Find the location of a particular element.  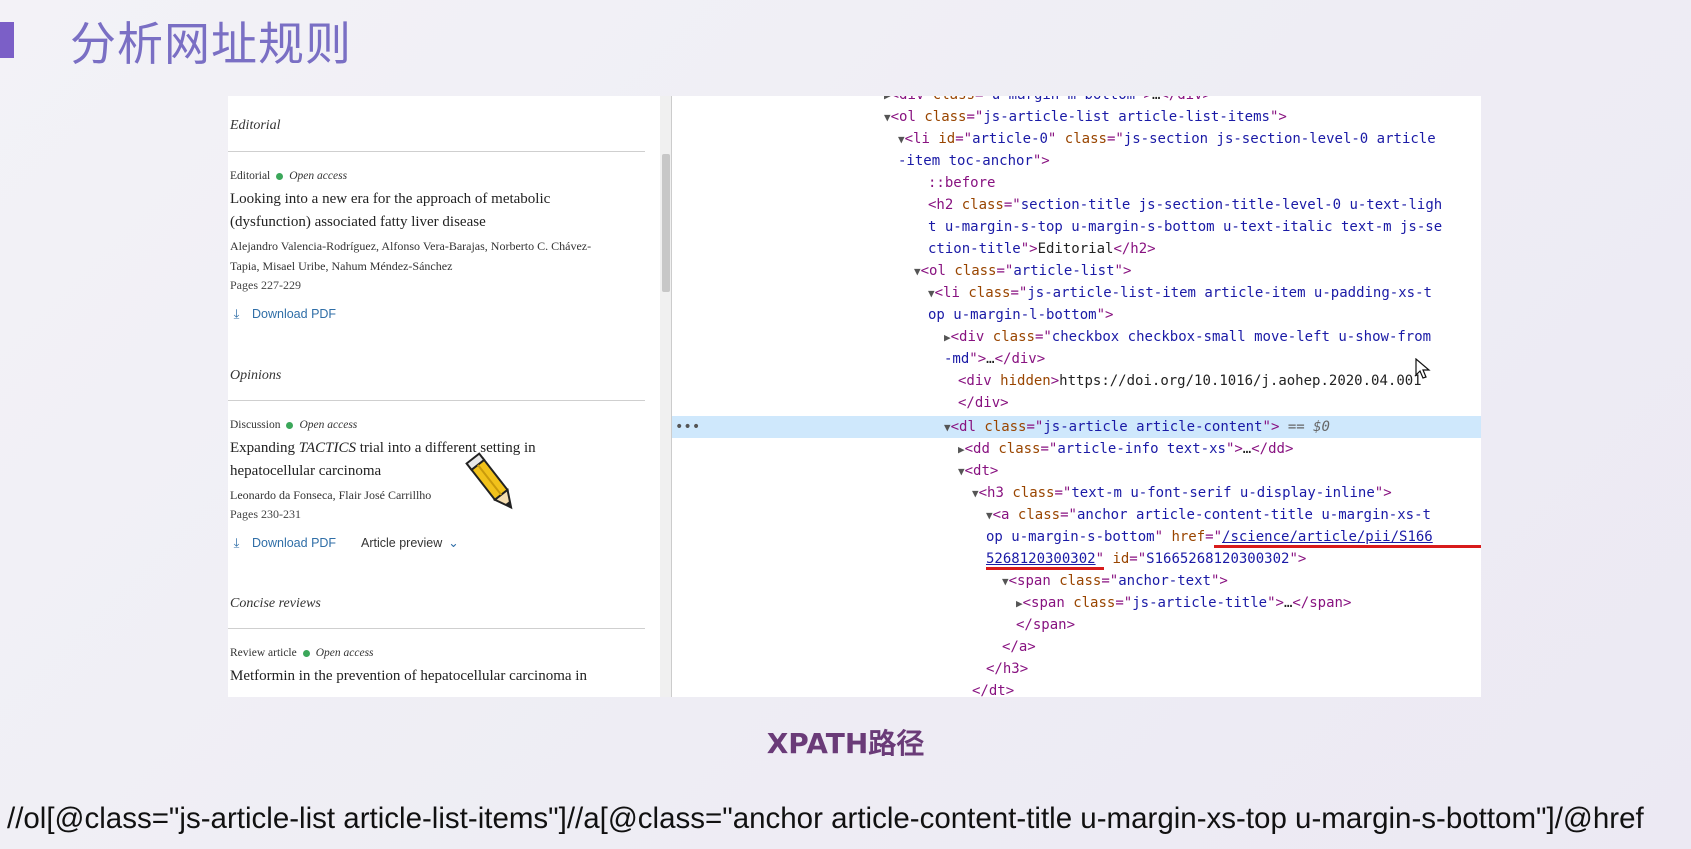

dom-close-a: </a> is located at coordinates (1019, 647).